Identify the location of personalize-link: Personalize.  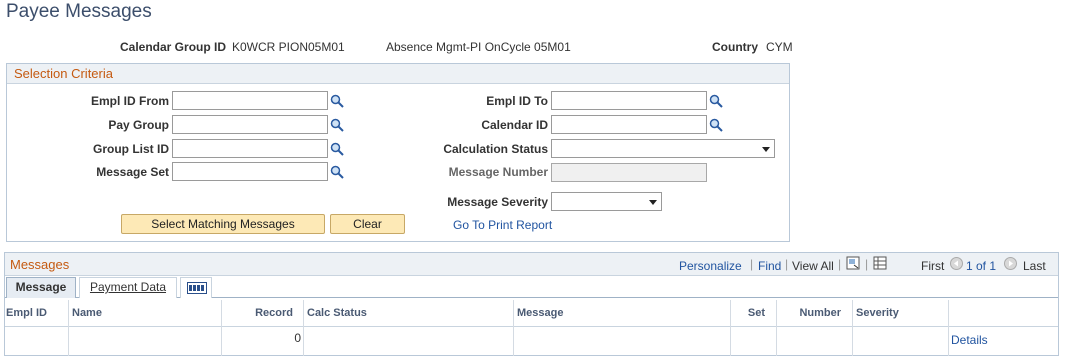
(710, 266).